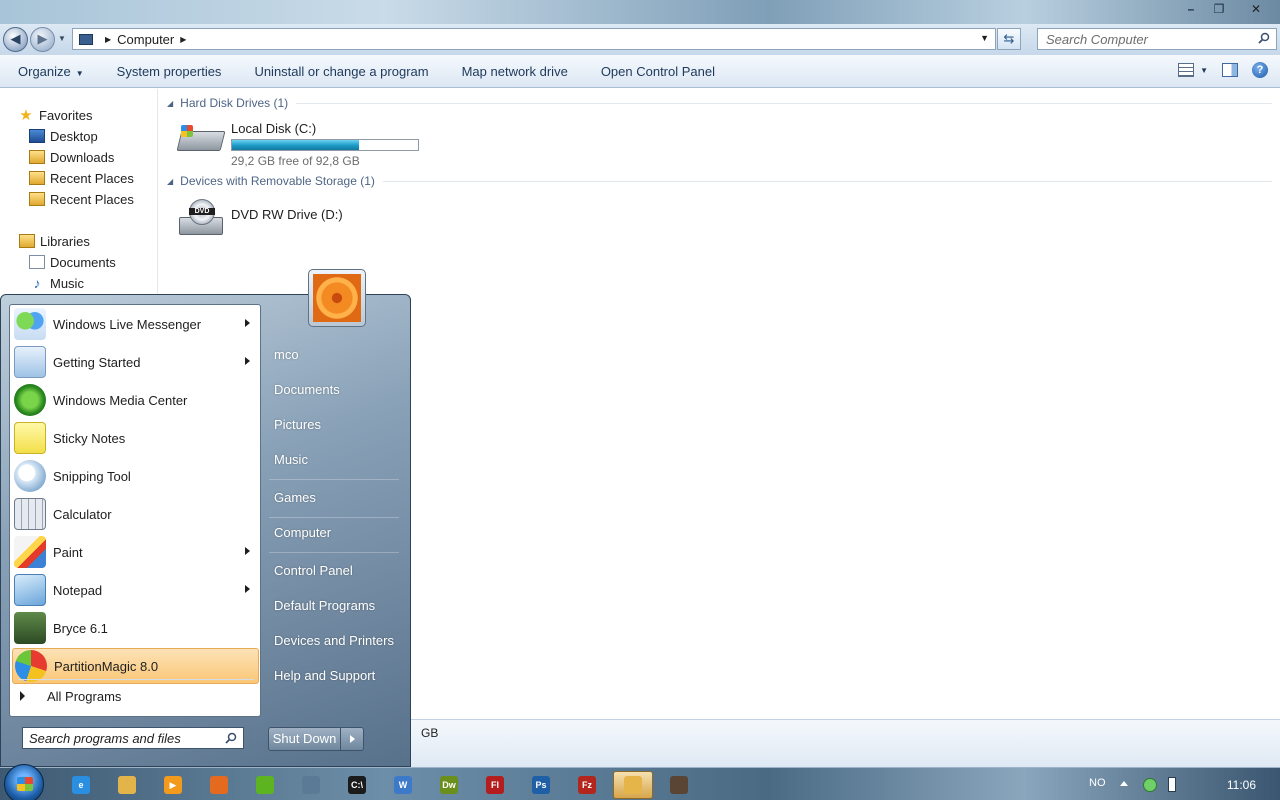 The image size is (1280, 800). What do you see at coordinates (81, 785) in the screenshot?
I see `taskbar-button-internet-explorer: e` at bounding box center [81, 785].